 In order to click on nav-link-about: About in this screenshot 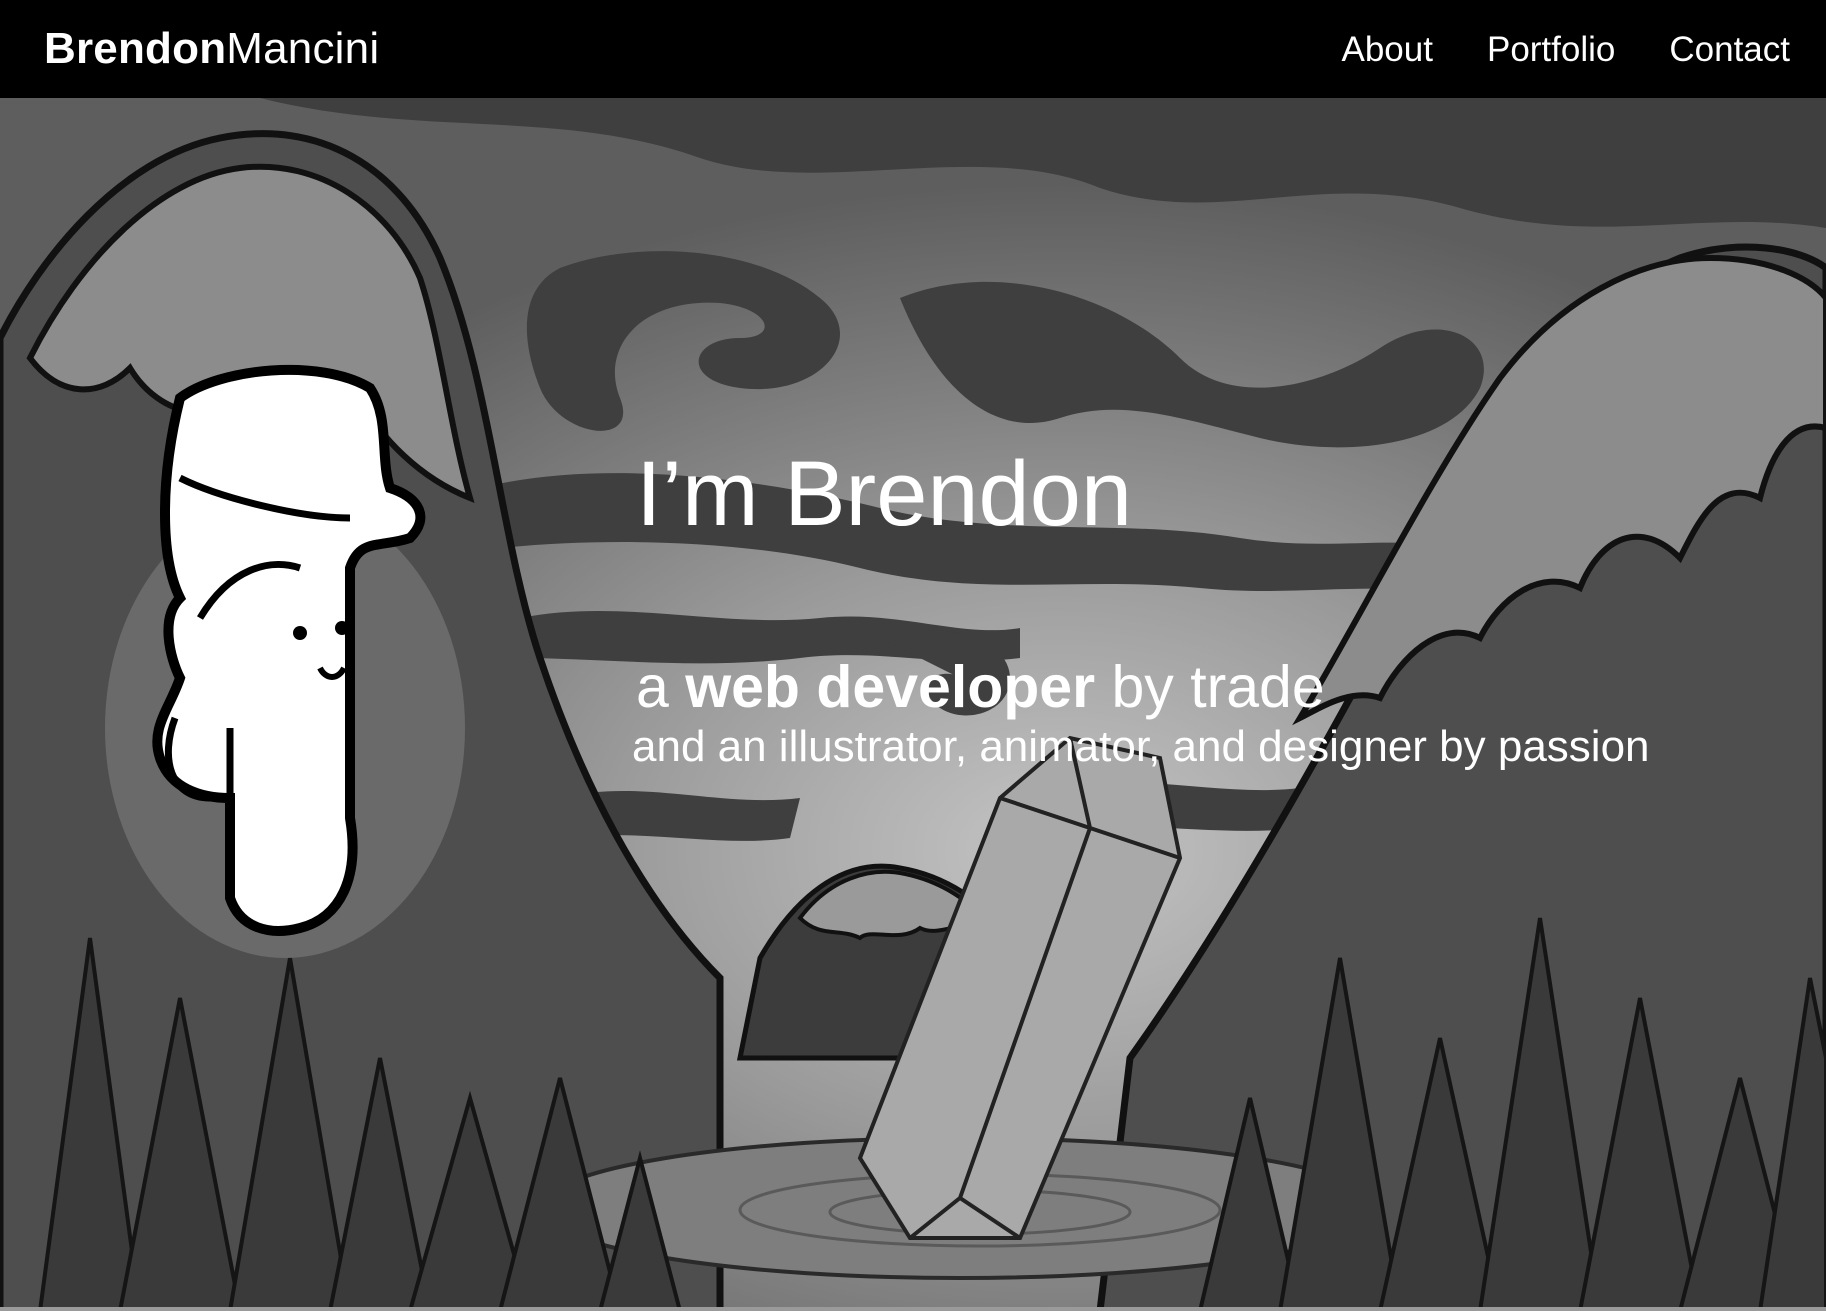, I will do `click(1387, 49)`.